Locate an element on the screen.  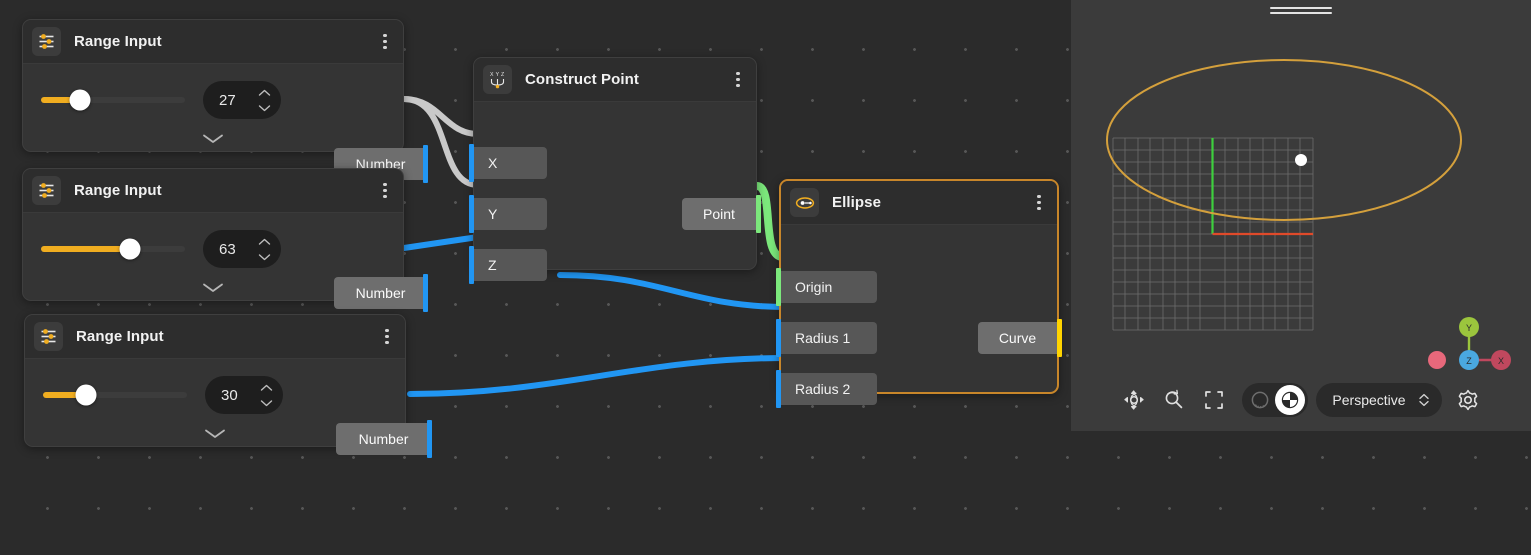
input-socket-z: Z is located at coordinates (508, 265).